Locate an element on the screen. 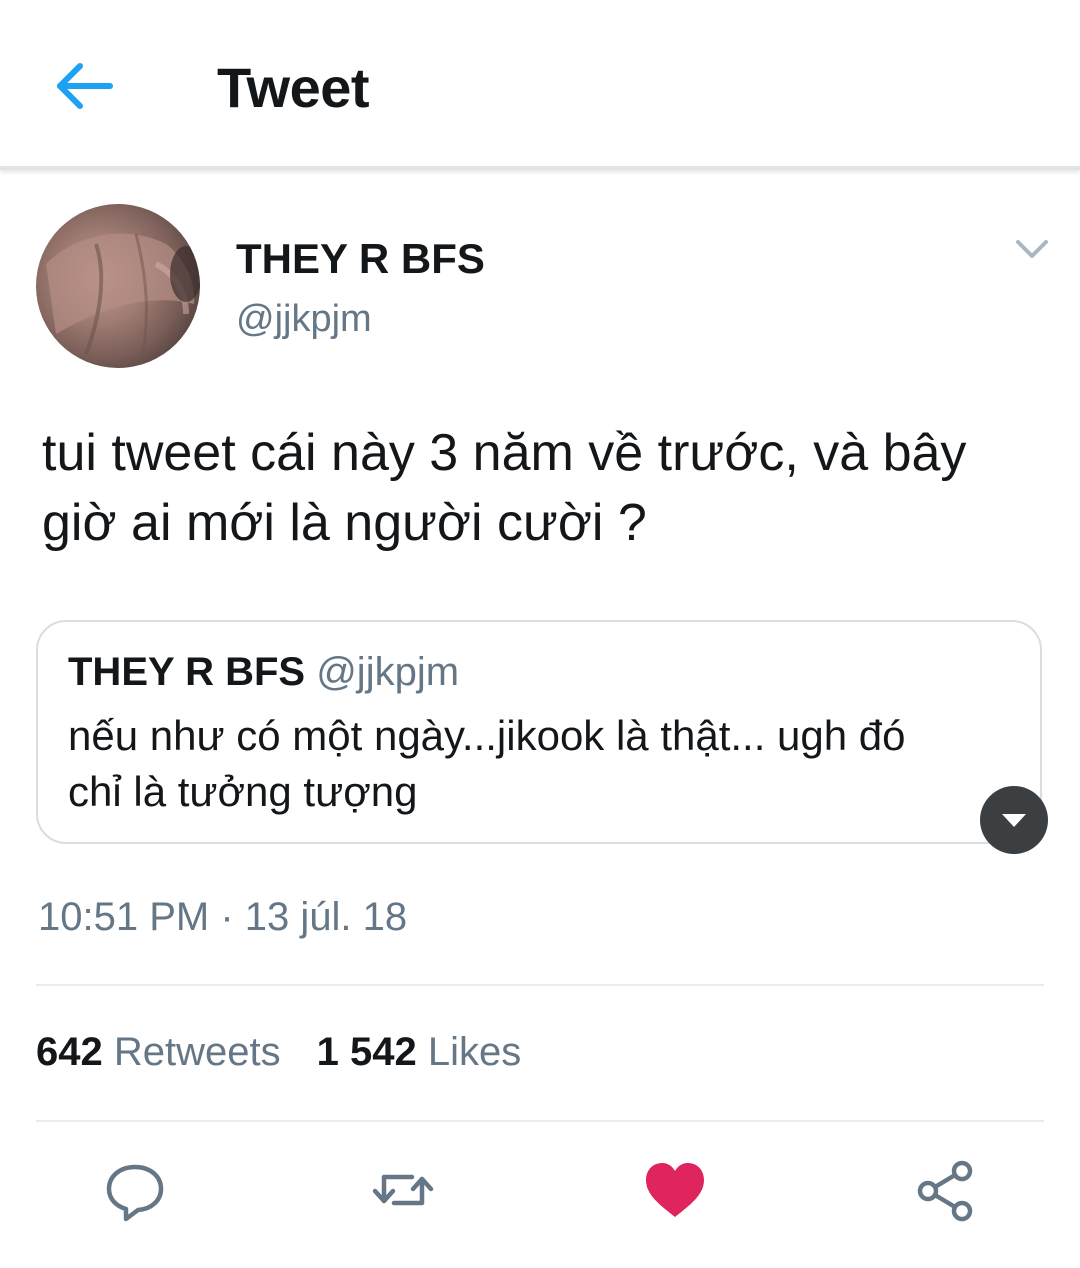 The height and width of the screenshot is (1268, 1080). tweet-text-line: tui tweet cái này 3 năm về trước, và bây is located at coordinates (504, 453).